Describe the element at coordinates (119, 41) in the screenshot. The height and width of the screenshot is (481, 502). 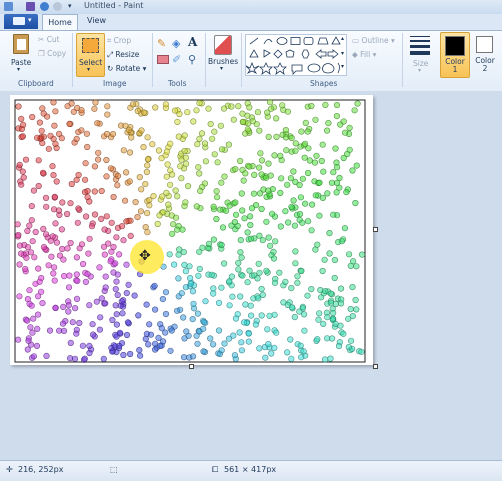
I see `crop-button: ⌗ Crop` at that location.